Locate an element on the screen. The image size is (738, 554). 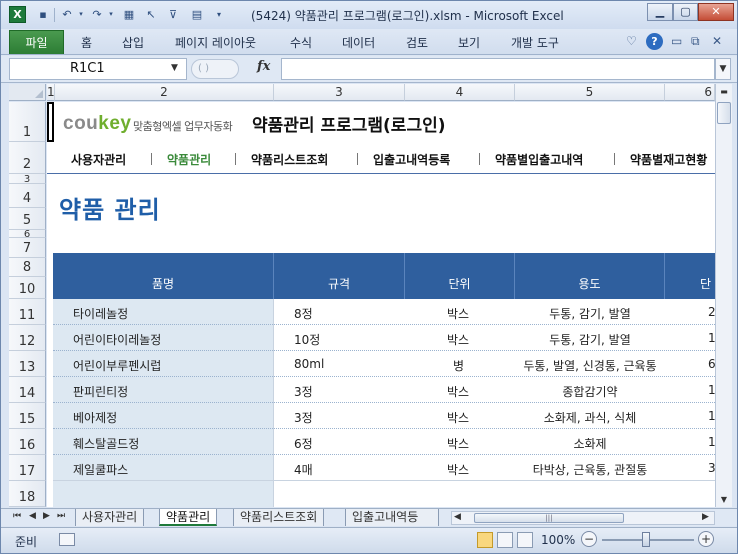
tab-data: 데이터 is located at coordinates (358, 42).